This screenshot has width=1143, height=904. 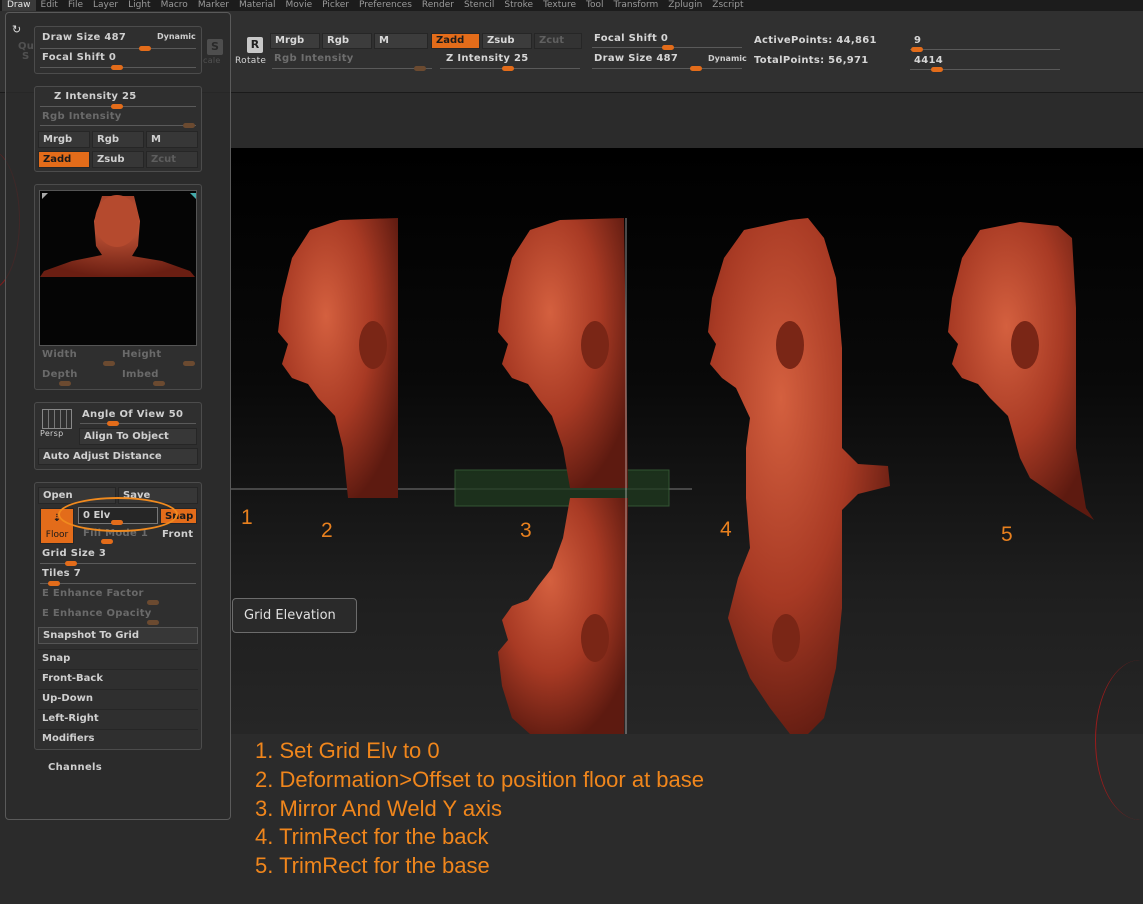 What do you see at coordinates (52, 433) in the screenshot?
I see `persp-label: Persp` at bounding box center [52, 433].